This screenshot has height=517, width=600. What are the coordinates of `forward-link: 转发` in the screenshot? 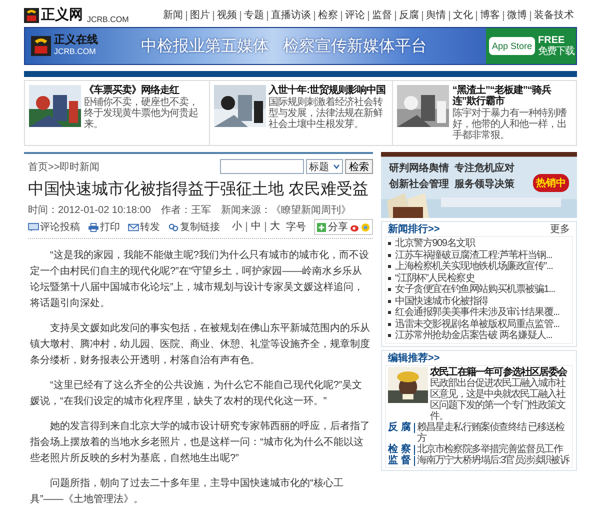 It's located at (144, 227).